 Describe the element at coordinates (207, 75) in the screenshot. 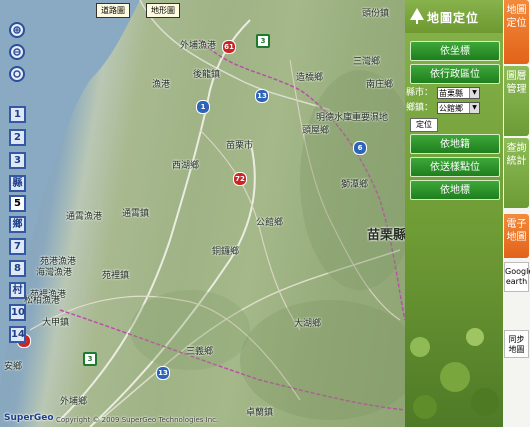

I see `map-label: 後龍鎮` at that location.